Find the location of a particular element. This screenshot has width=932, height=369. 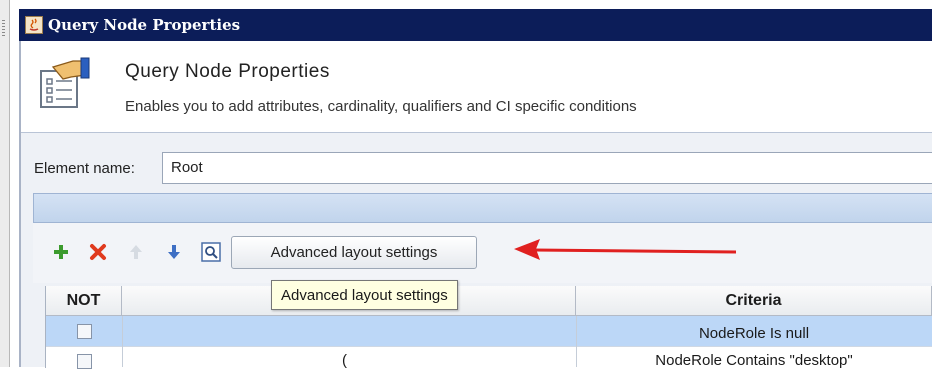

preview-icon is located at coordinates (211, 252).